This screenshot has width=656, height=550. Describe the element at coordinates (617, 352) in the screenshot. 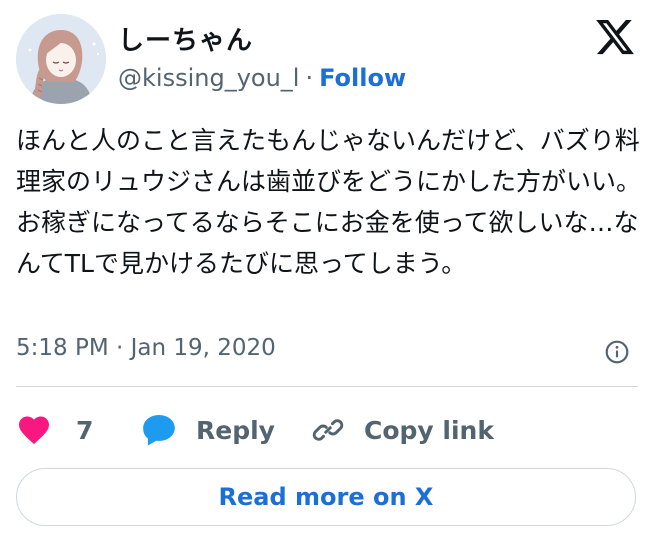

I see `info-icon` at that location.